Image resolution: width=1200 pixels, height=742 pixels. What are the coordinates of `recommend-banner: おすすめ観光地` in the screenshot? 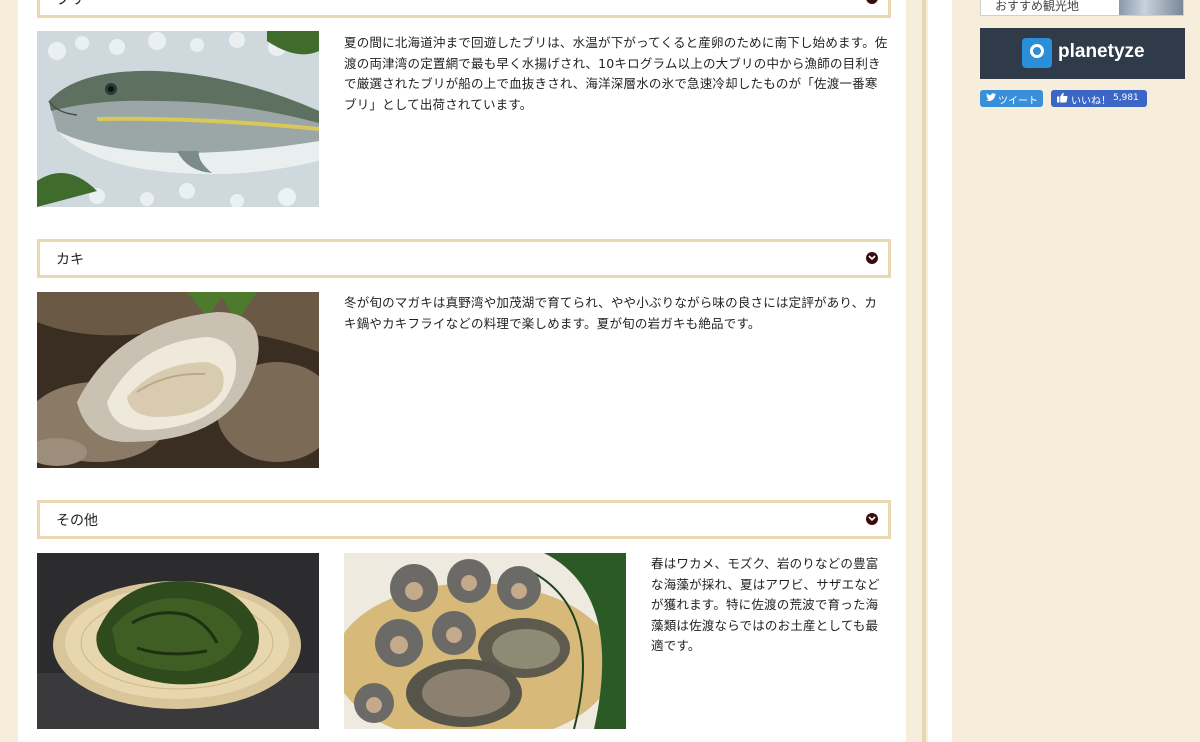 It's located at (1082, 8).